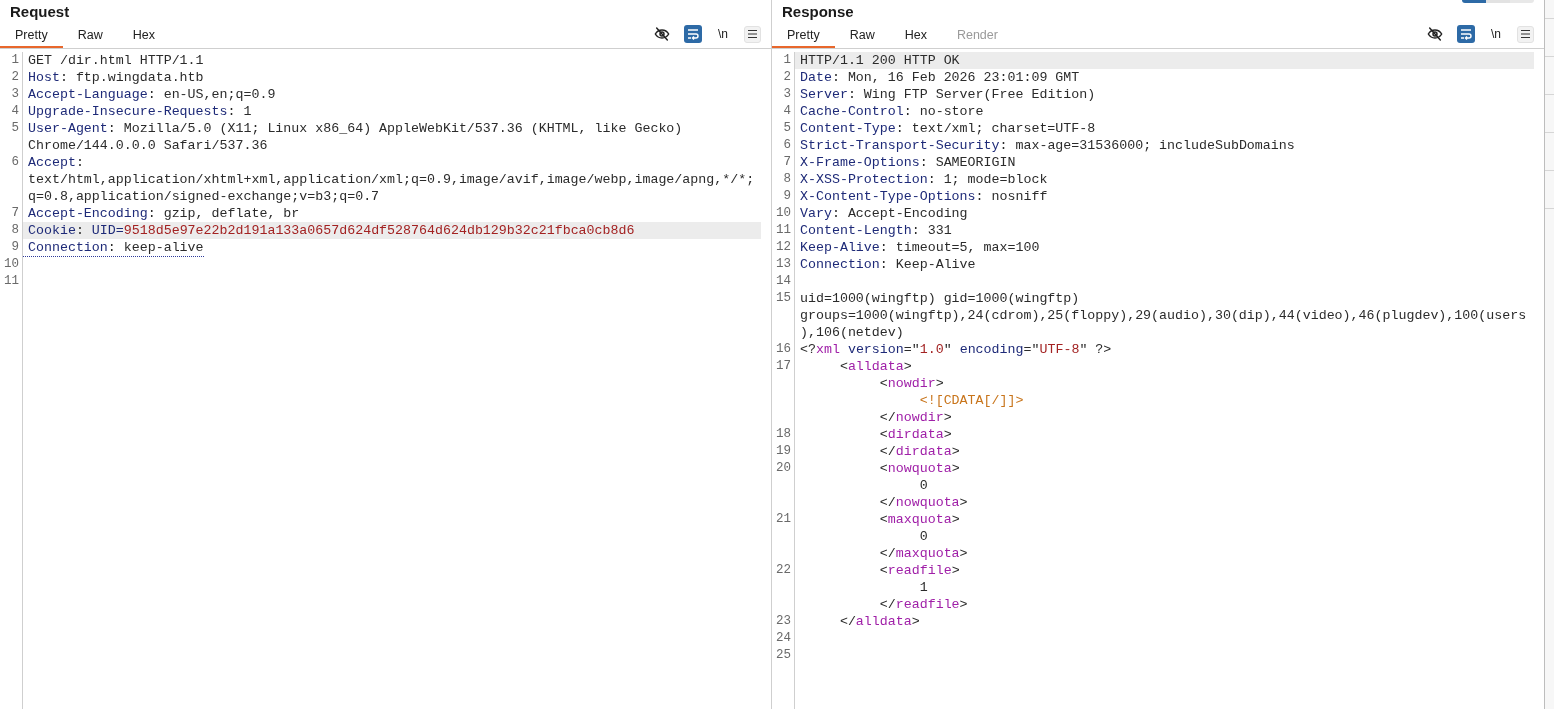 This screenshot has height=709, width=1554. Describe the element at coordinates (783, 468) in the screenshot. I see `line-number: 20` at that location.